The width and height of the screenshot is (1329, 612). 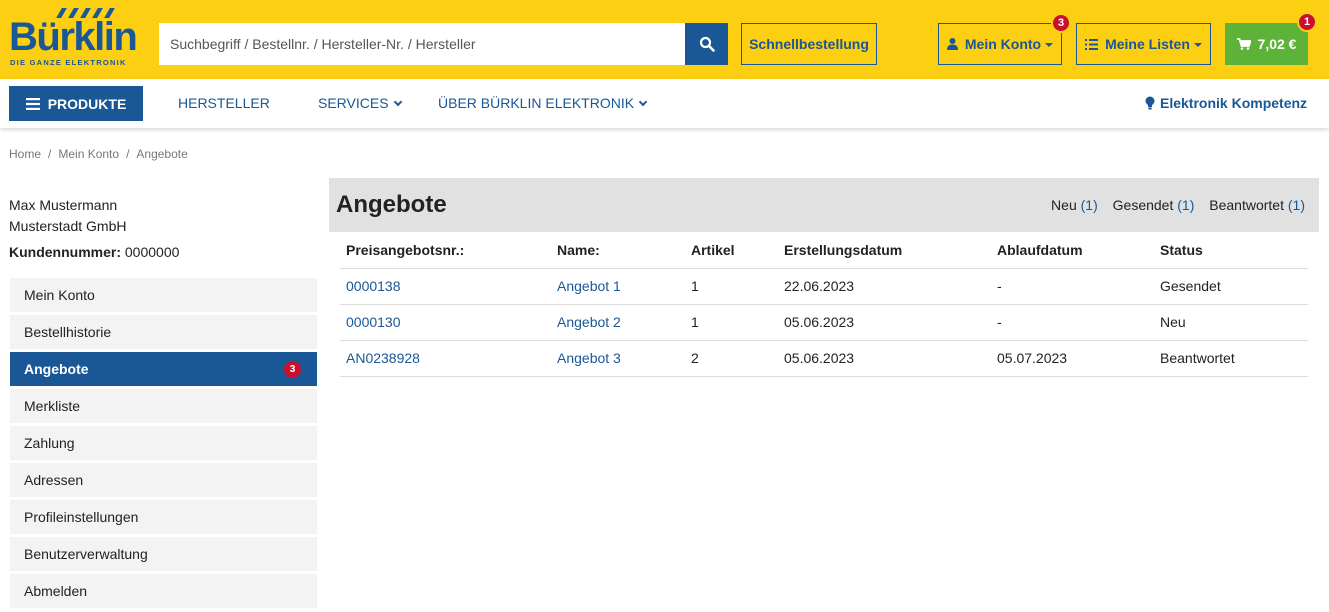 I want to click on offer-number-link: 0000138, so click(x=373, y=286).